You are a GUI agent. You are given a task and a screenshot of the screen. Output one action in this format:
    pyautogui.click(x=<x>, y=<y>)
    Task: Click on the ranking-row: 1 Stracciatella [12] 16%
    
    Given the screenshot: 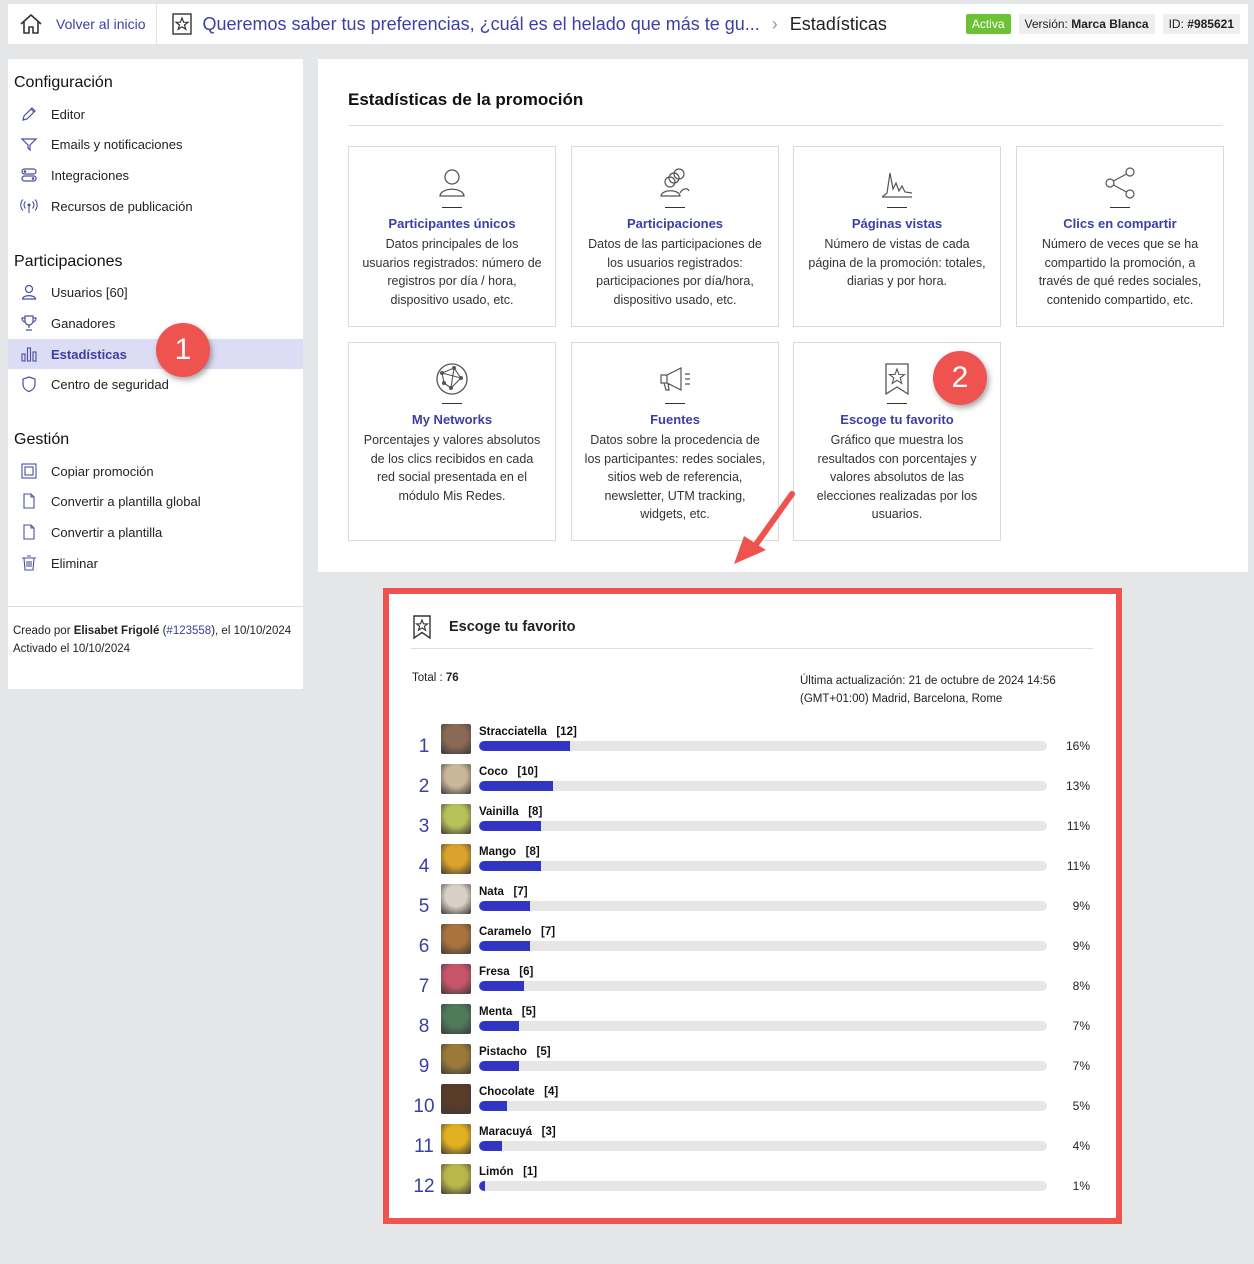 What is the action you would take?
    pyautogui.click(x=752, y=744)
    